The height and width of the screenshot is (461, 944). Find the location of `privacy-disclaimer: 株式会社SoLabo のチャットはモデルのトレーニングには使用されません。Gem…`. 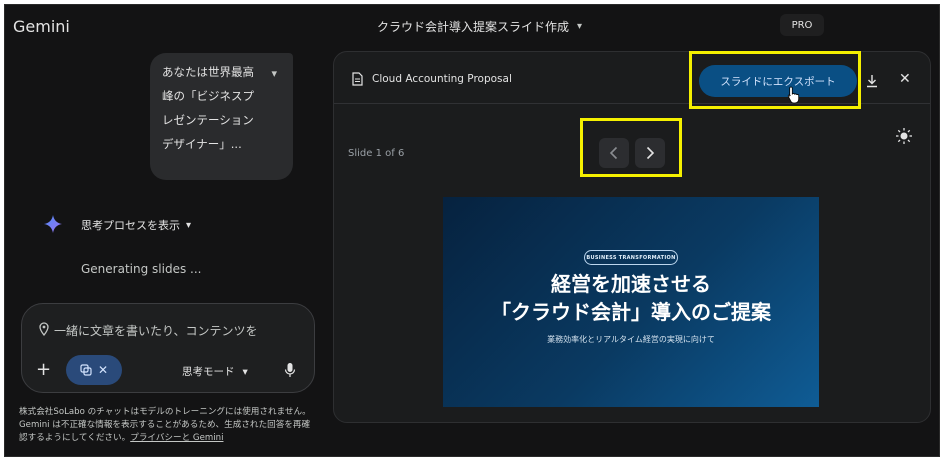

privacy-disclaimer: 株式会社SoLabo のチャットはモデルのトレーニングには使用されません。Gem… is located at coordinates (167, 425).